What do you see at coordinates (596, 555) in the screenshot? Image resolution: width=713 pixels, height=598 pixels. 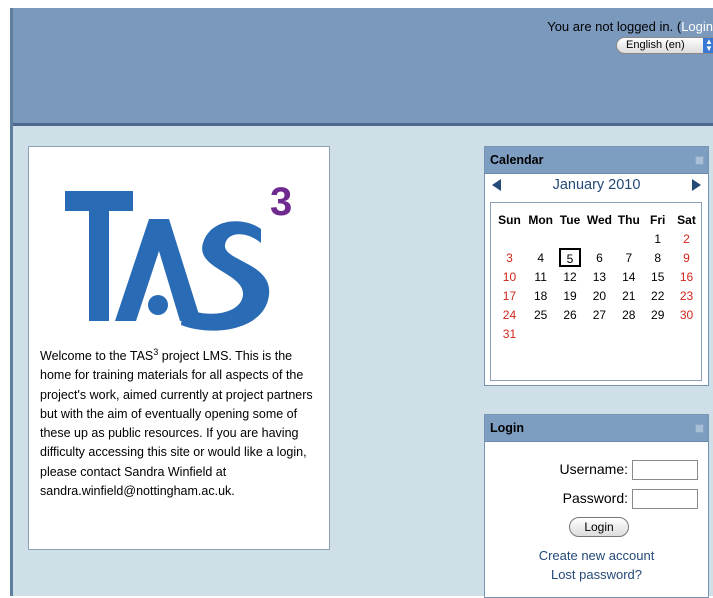 I see `create-account-link: Create new account` at bounding box center [596, 555].